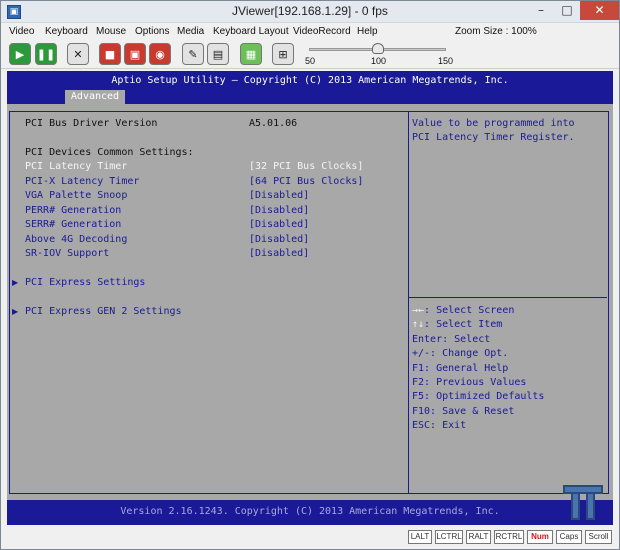  Describe the element at coordinates (76, 239) in the screenshot. I see `setting-above-4g-decoding: Above 4G Decoding` at that location.